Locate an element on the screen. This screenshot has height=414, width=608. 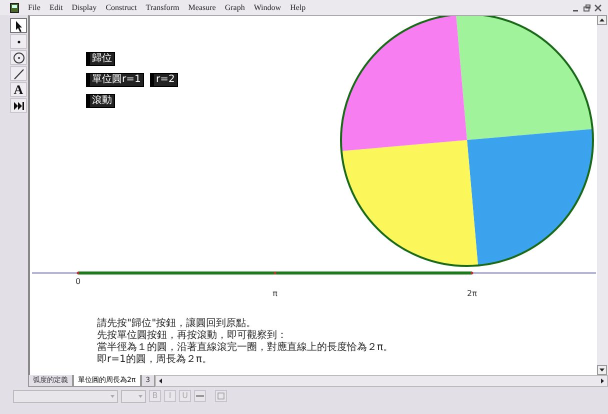
instruction-text: 先按單位圓按鈕，再按滾動，即可觀察到： is located at coordinates (192, 336).